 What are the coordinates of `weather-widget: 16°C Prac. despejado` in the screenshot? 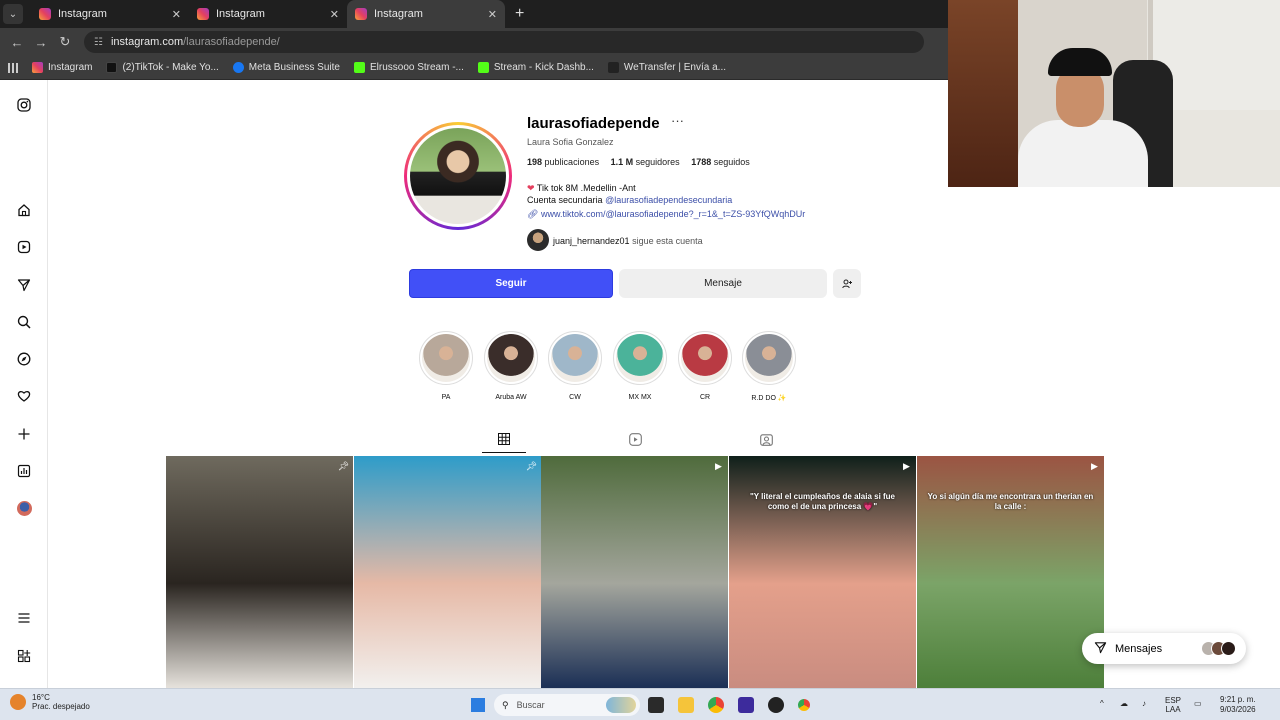 It's located at (50, 702).